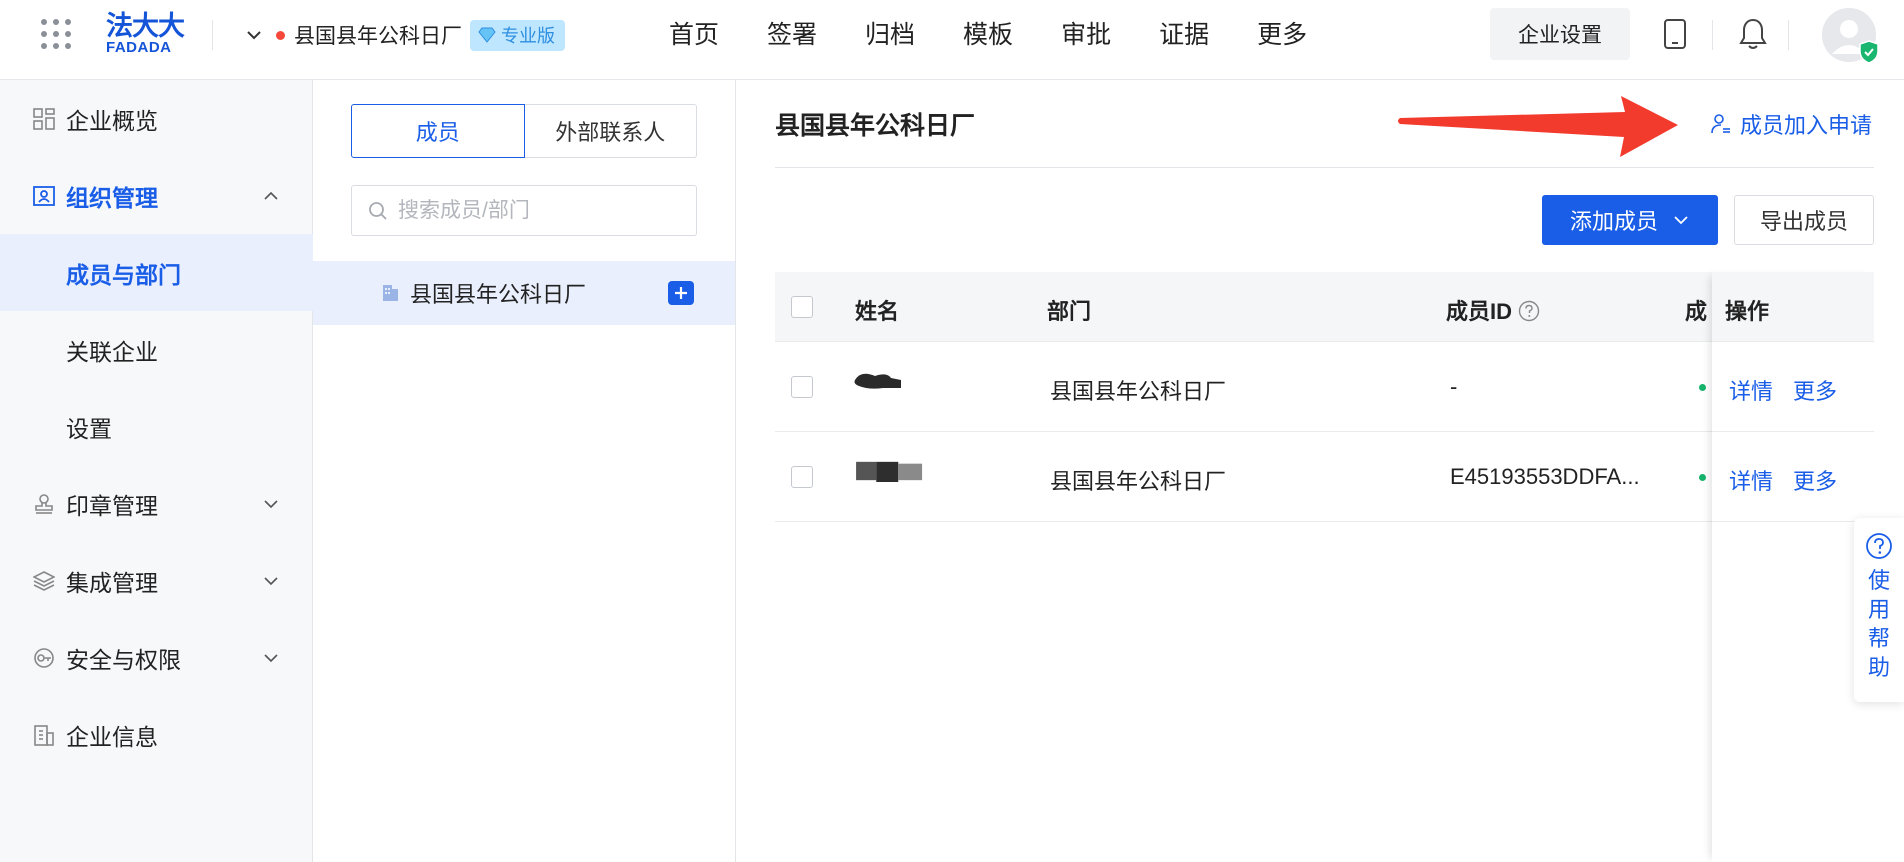  Describe the element at coordinates (44, 581) in the screenshot. I see `layers-icon` at that location.